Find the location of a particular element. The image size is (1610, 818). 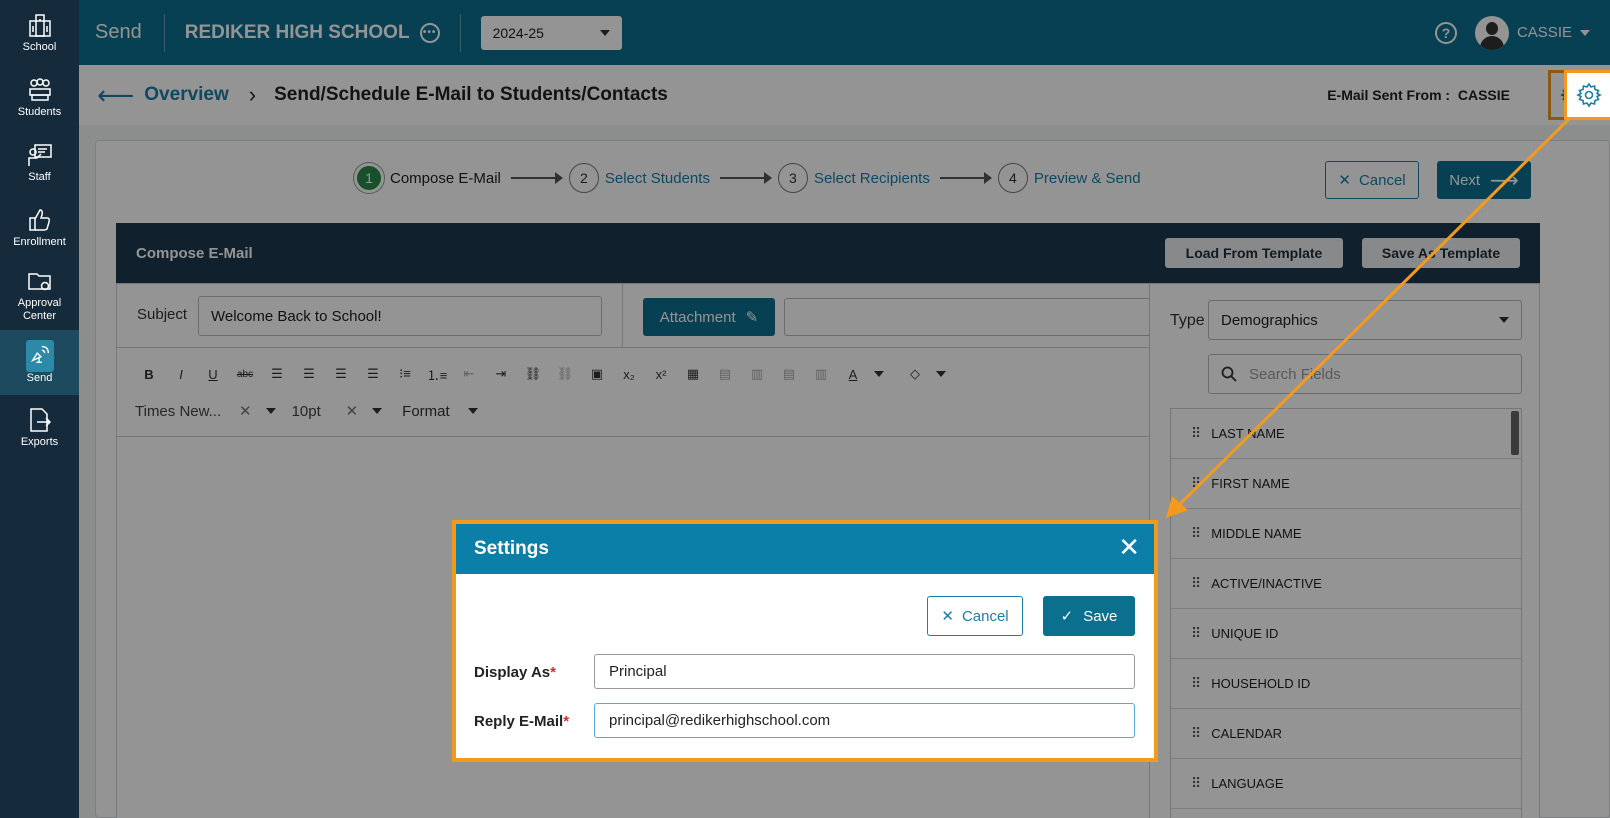

nav-label: Staff is located at coordinates (39, 176).